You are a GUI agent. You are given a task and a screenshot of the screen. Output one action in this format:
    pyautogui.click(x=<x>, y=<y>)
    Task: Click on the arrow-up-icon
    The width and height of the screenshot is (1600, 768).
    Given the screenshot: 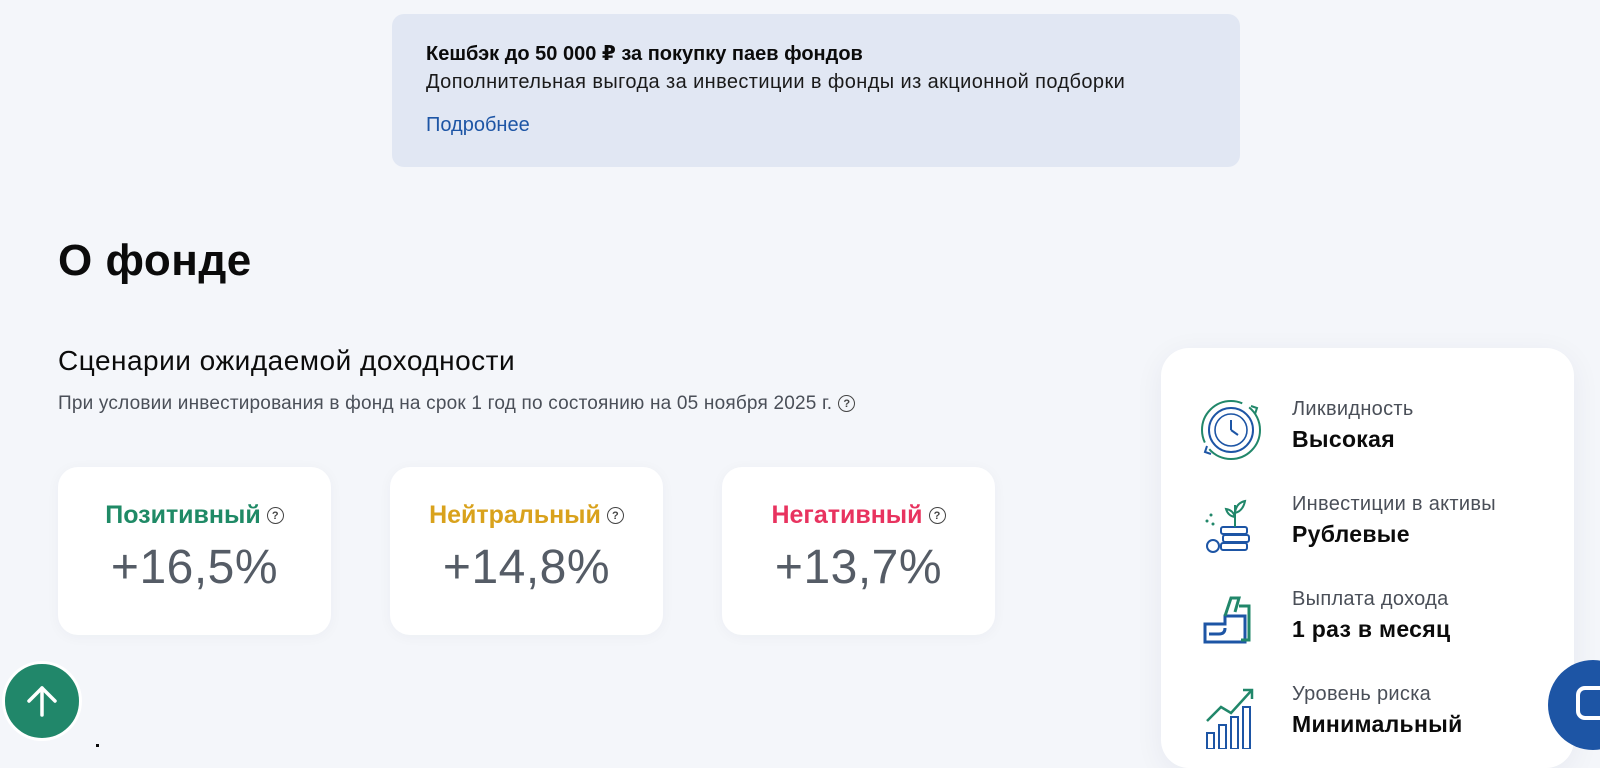 What is the action you would take?
    pyautogui.click(x=42, y=701)
    